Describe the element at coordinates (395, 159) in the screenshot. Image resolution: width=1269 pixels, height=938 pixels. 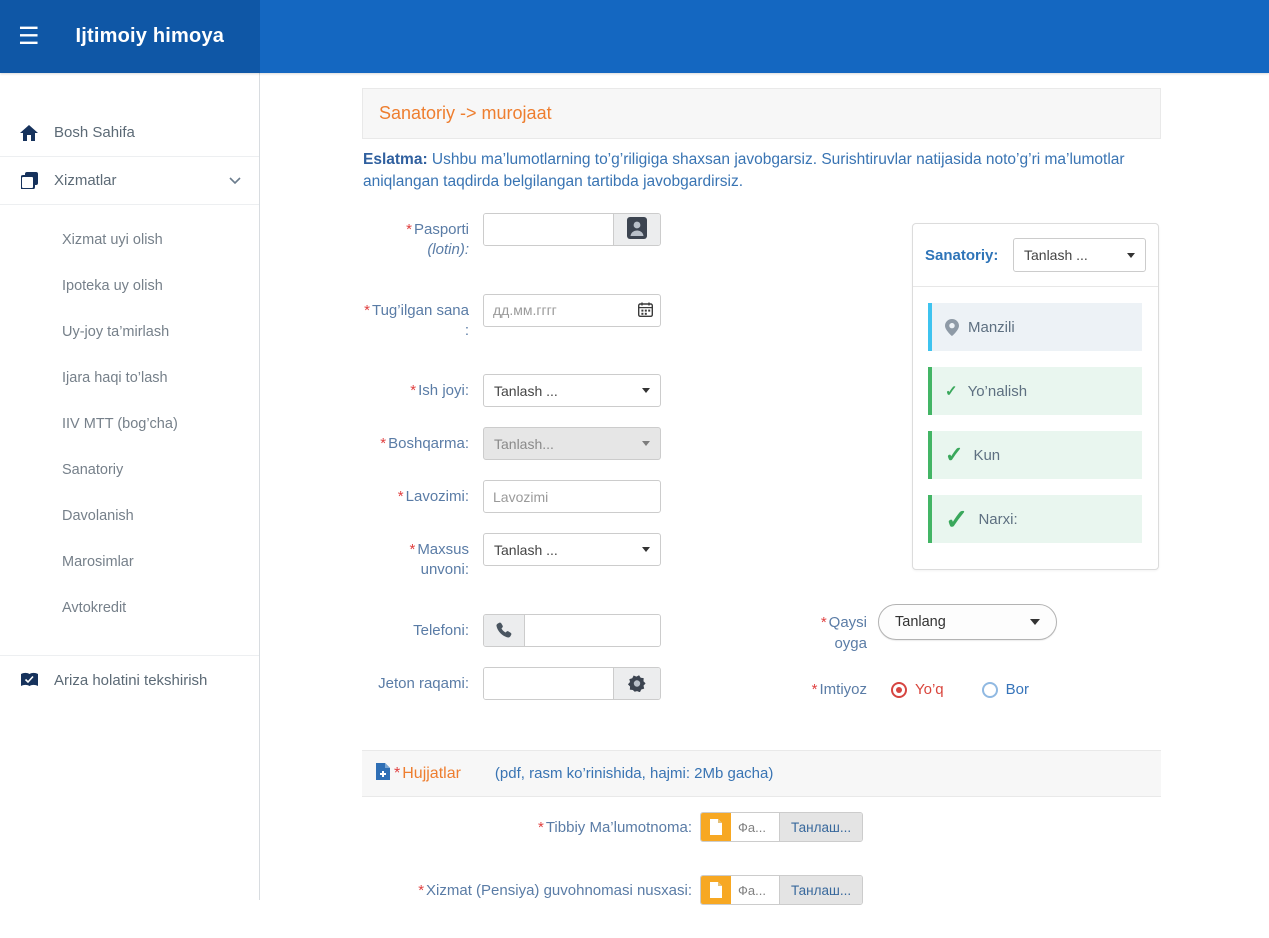
I see `note-label: Eslatma:` at that location.